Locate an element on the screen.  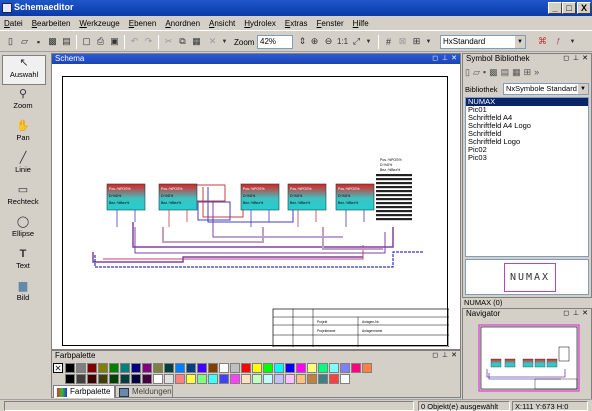
tool-zoom: ⚲ Zoom is located at coordinates (23, 102).